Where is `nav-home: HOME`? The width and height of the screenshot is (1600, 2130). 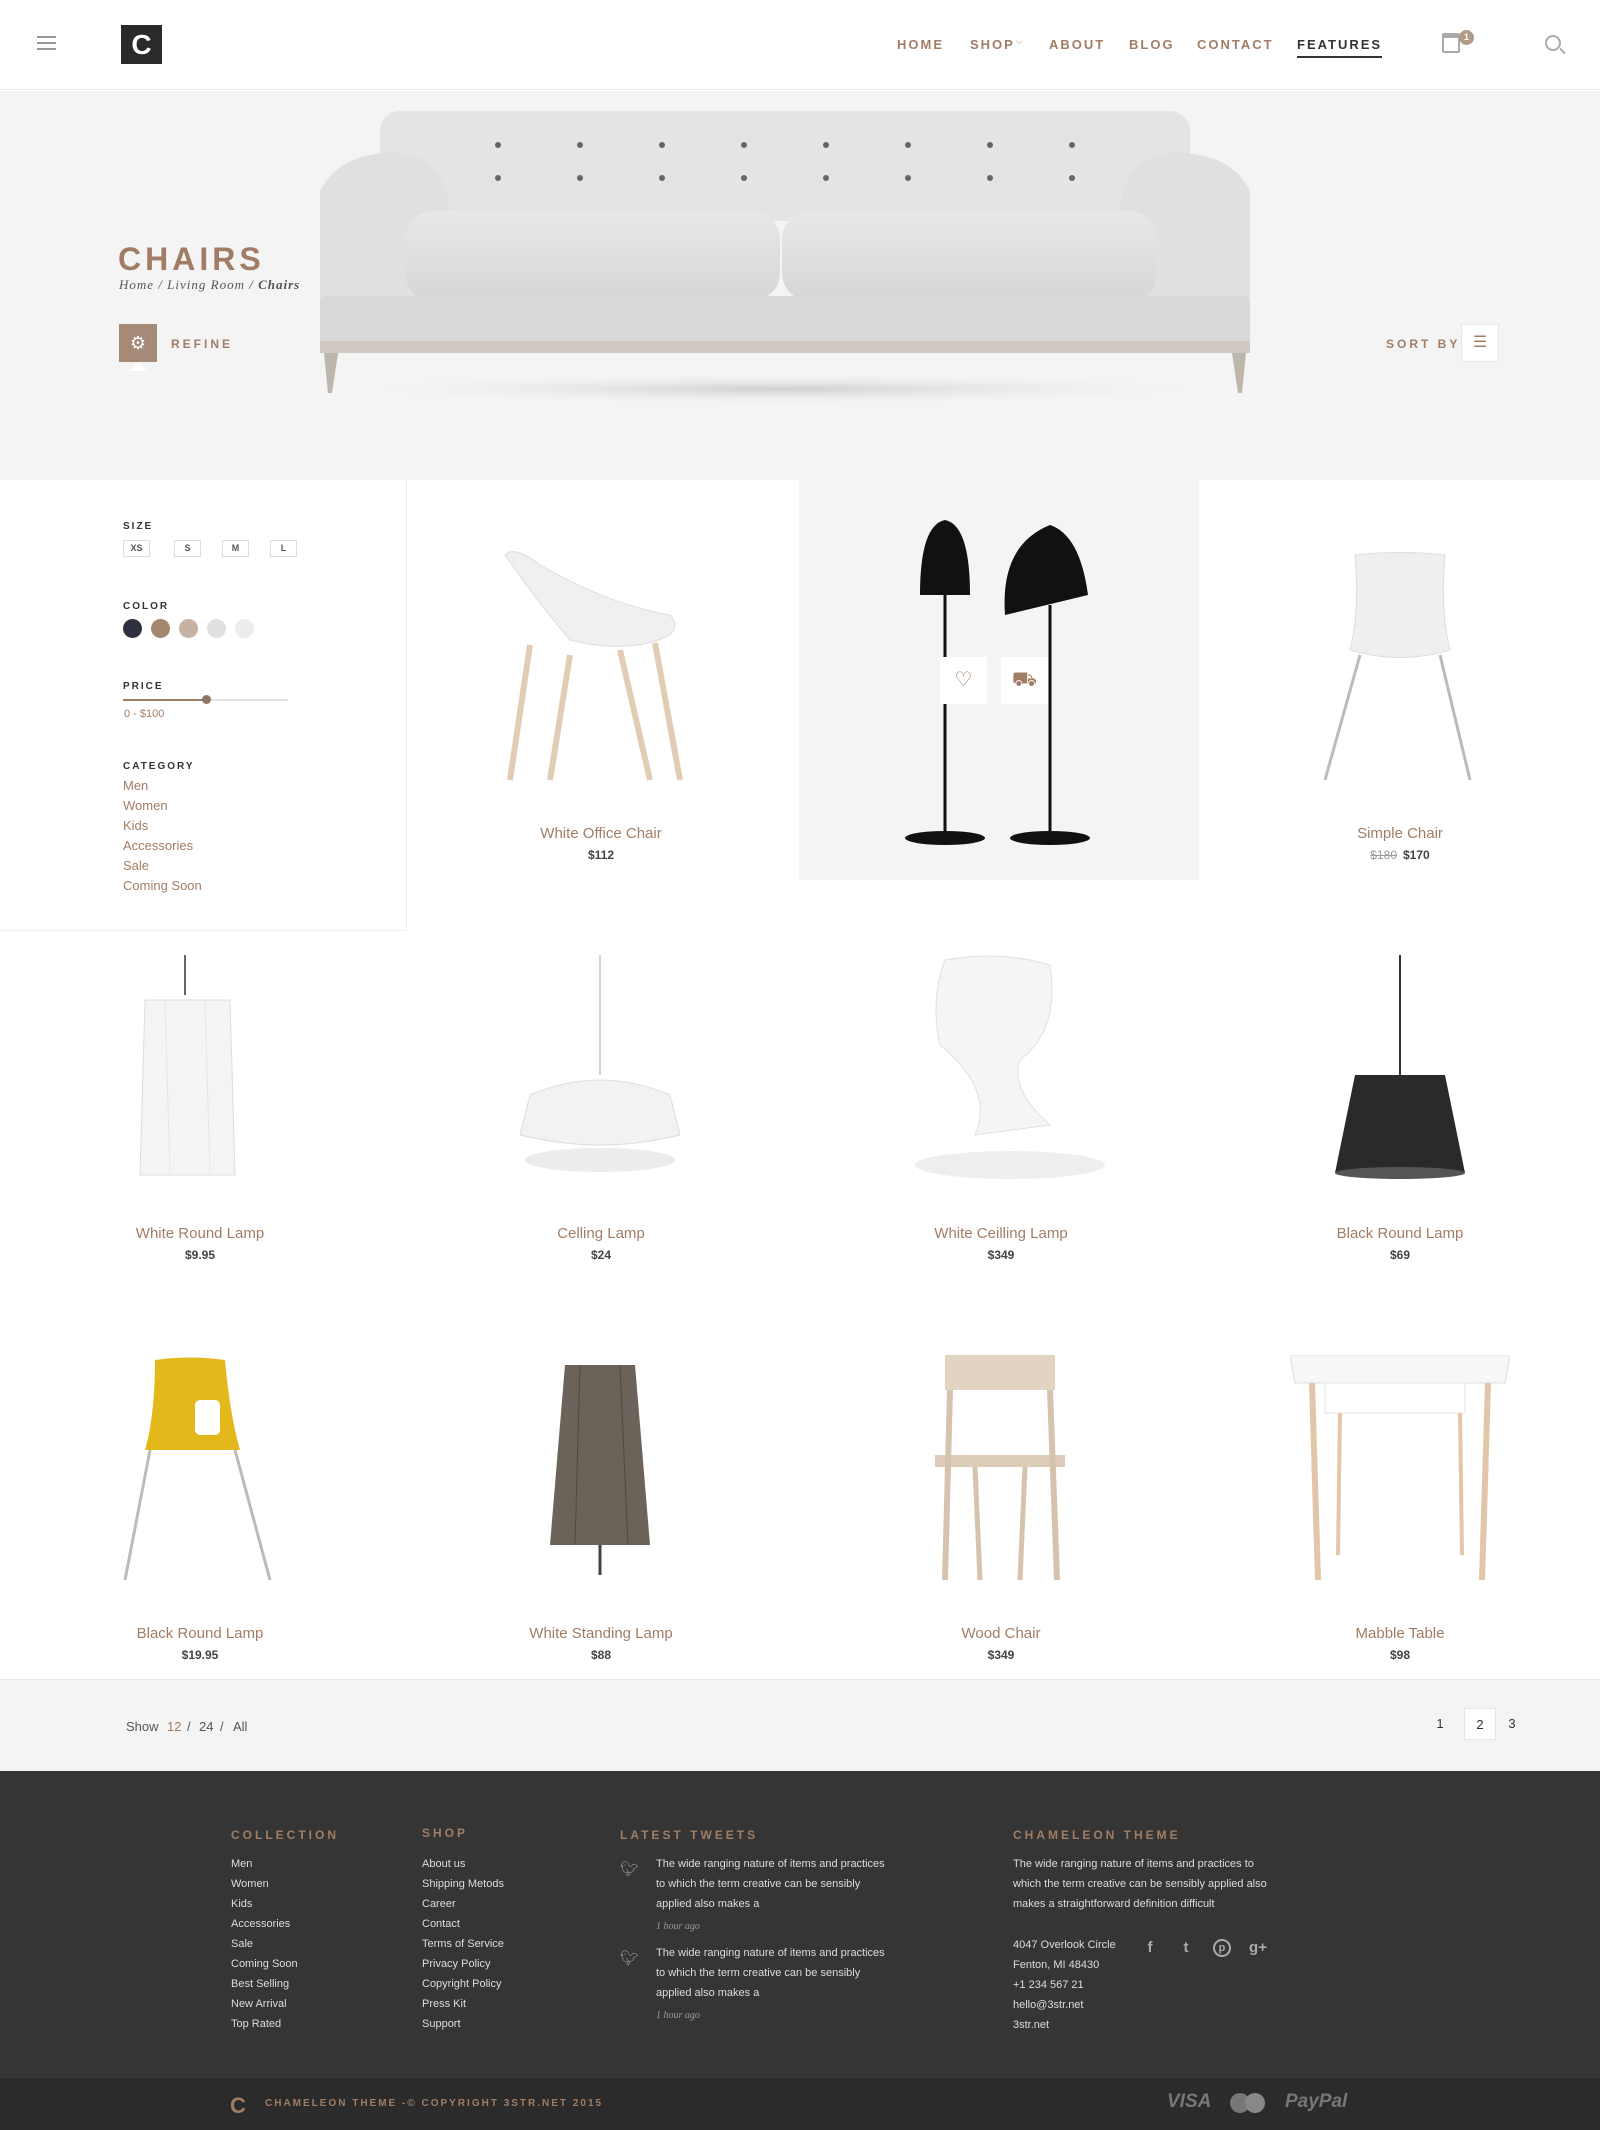
nav-home: HOME is located at coordinates (920, 44).